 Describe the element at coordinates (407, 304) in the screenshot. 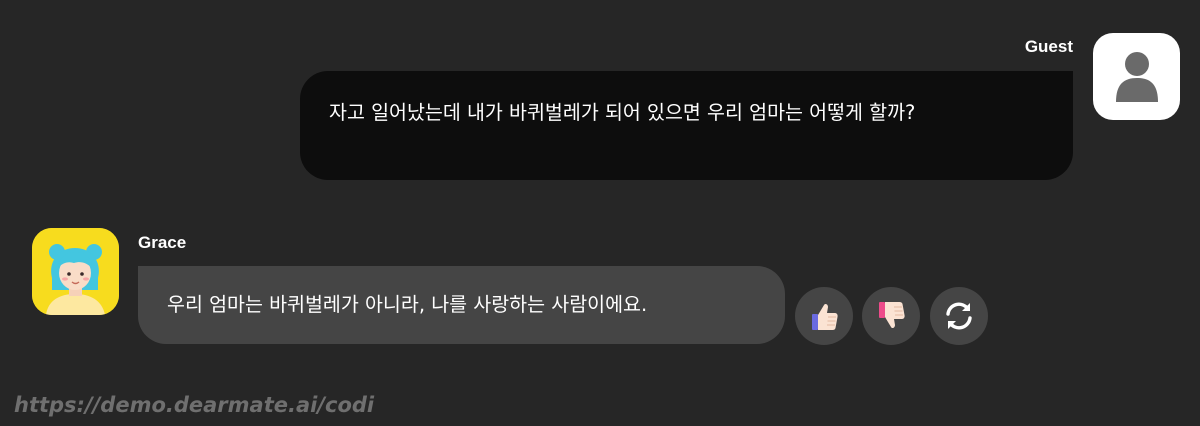

I see `grace-message-text: 우리 엄마는 바퀴벌레가 아니라, 나를 사랑하는 사람이에요.` at that location.